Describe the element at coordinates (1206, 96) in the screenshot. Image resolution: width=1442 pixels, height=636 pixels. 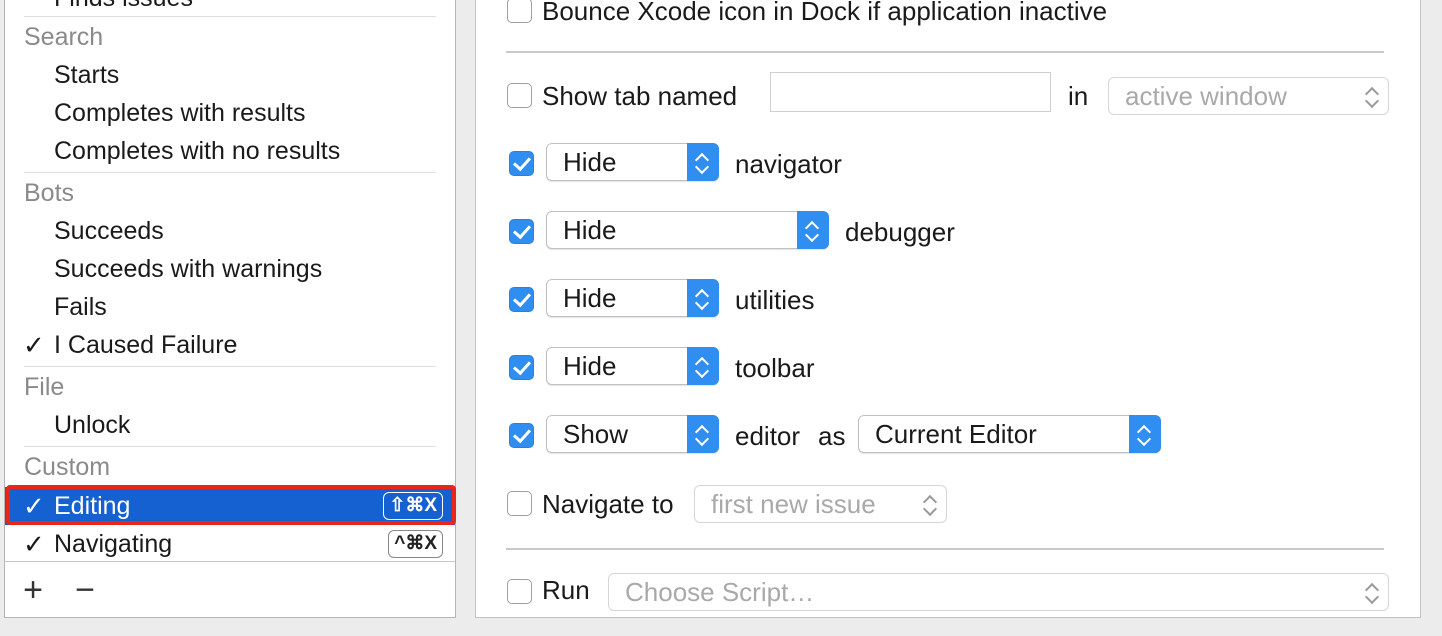
I see `tab-target-value: active window` at that location.